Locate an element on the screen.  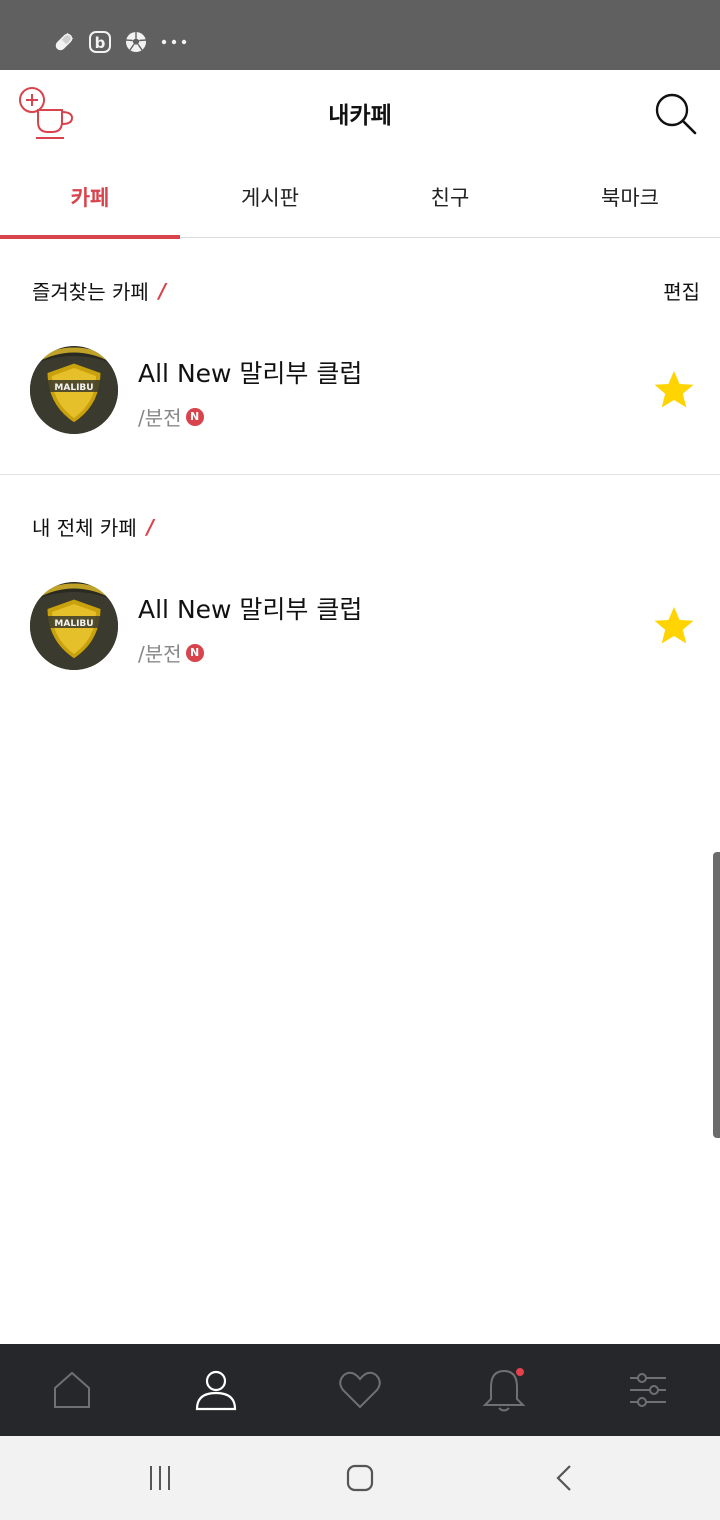
nav-home is located at coordinates (72, 1390).